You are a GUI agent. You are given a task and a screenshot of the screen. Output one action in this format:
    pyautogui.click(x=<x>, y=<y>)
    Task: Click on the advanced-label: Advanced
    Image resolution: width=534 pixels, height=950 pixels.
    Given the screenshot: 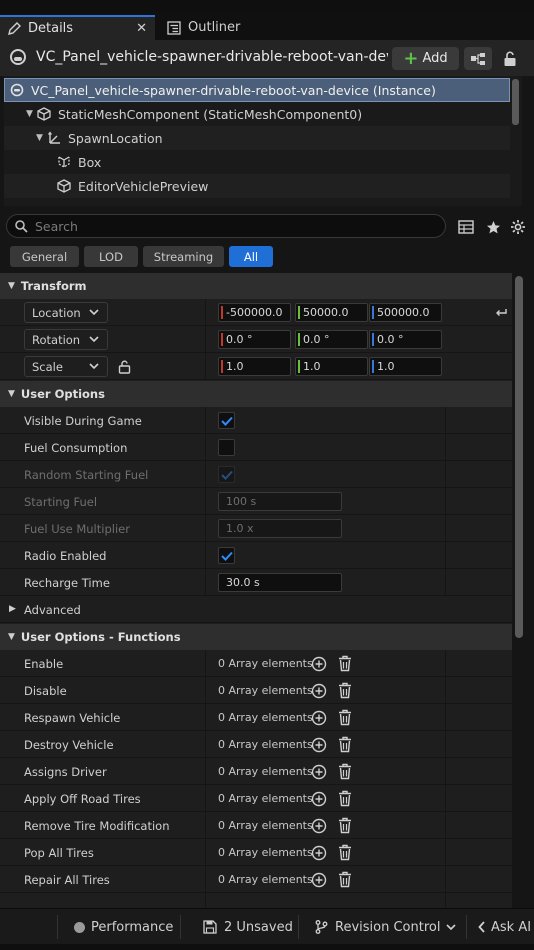 What is the action you would take?
    pyautogui.click(x=52, y=609)
    